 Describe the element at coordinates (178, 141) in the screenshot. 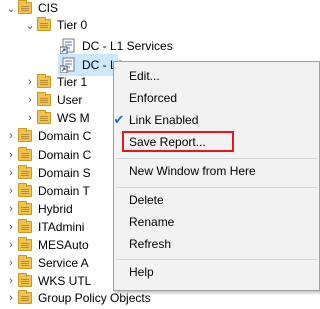

I see `highlight-box` at that location.